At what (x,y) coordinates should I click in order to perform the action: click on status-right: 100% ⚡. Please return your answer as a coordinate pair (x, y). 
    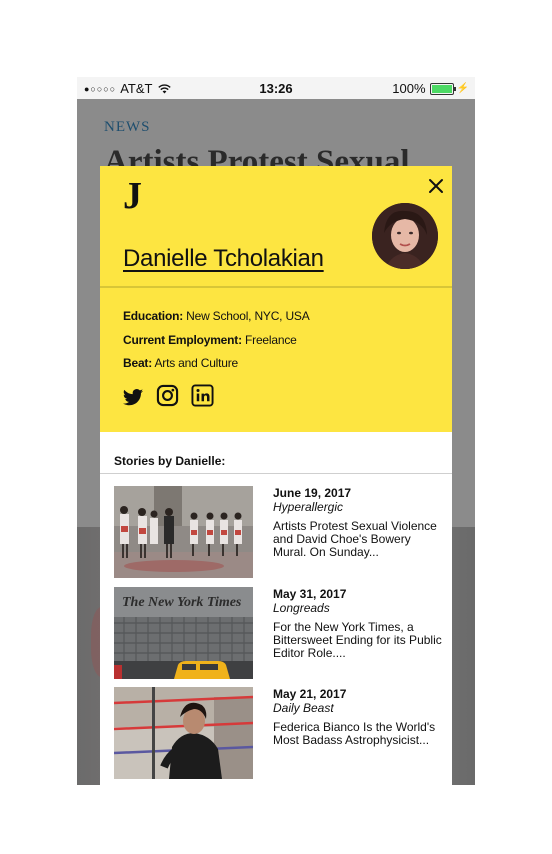
    Looking at the image, I should click on (430, 88).